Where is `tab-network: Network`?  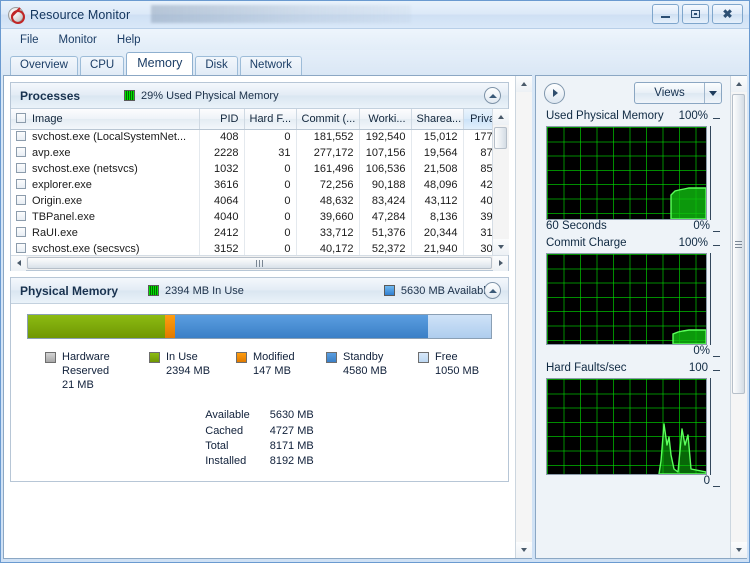
tab-network: Network is located at coordinates (270, 65).